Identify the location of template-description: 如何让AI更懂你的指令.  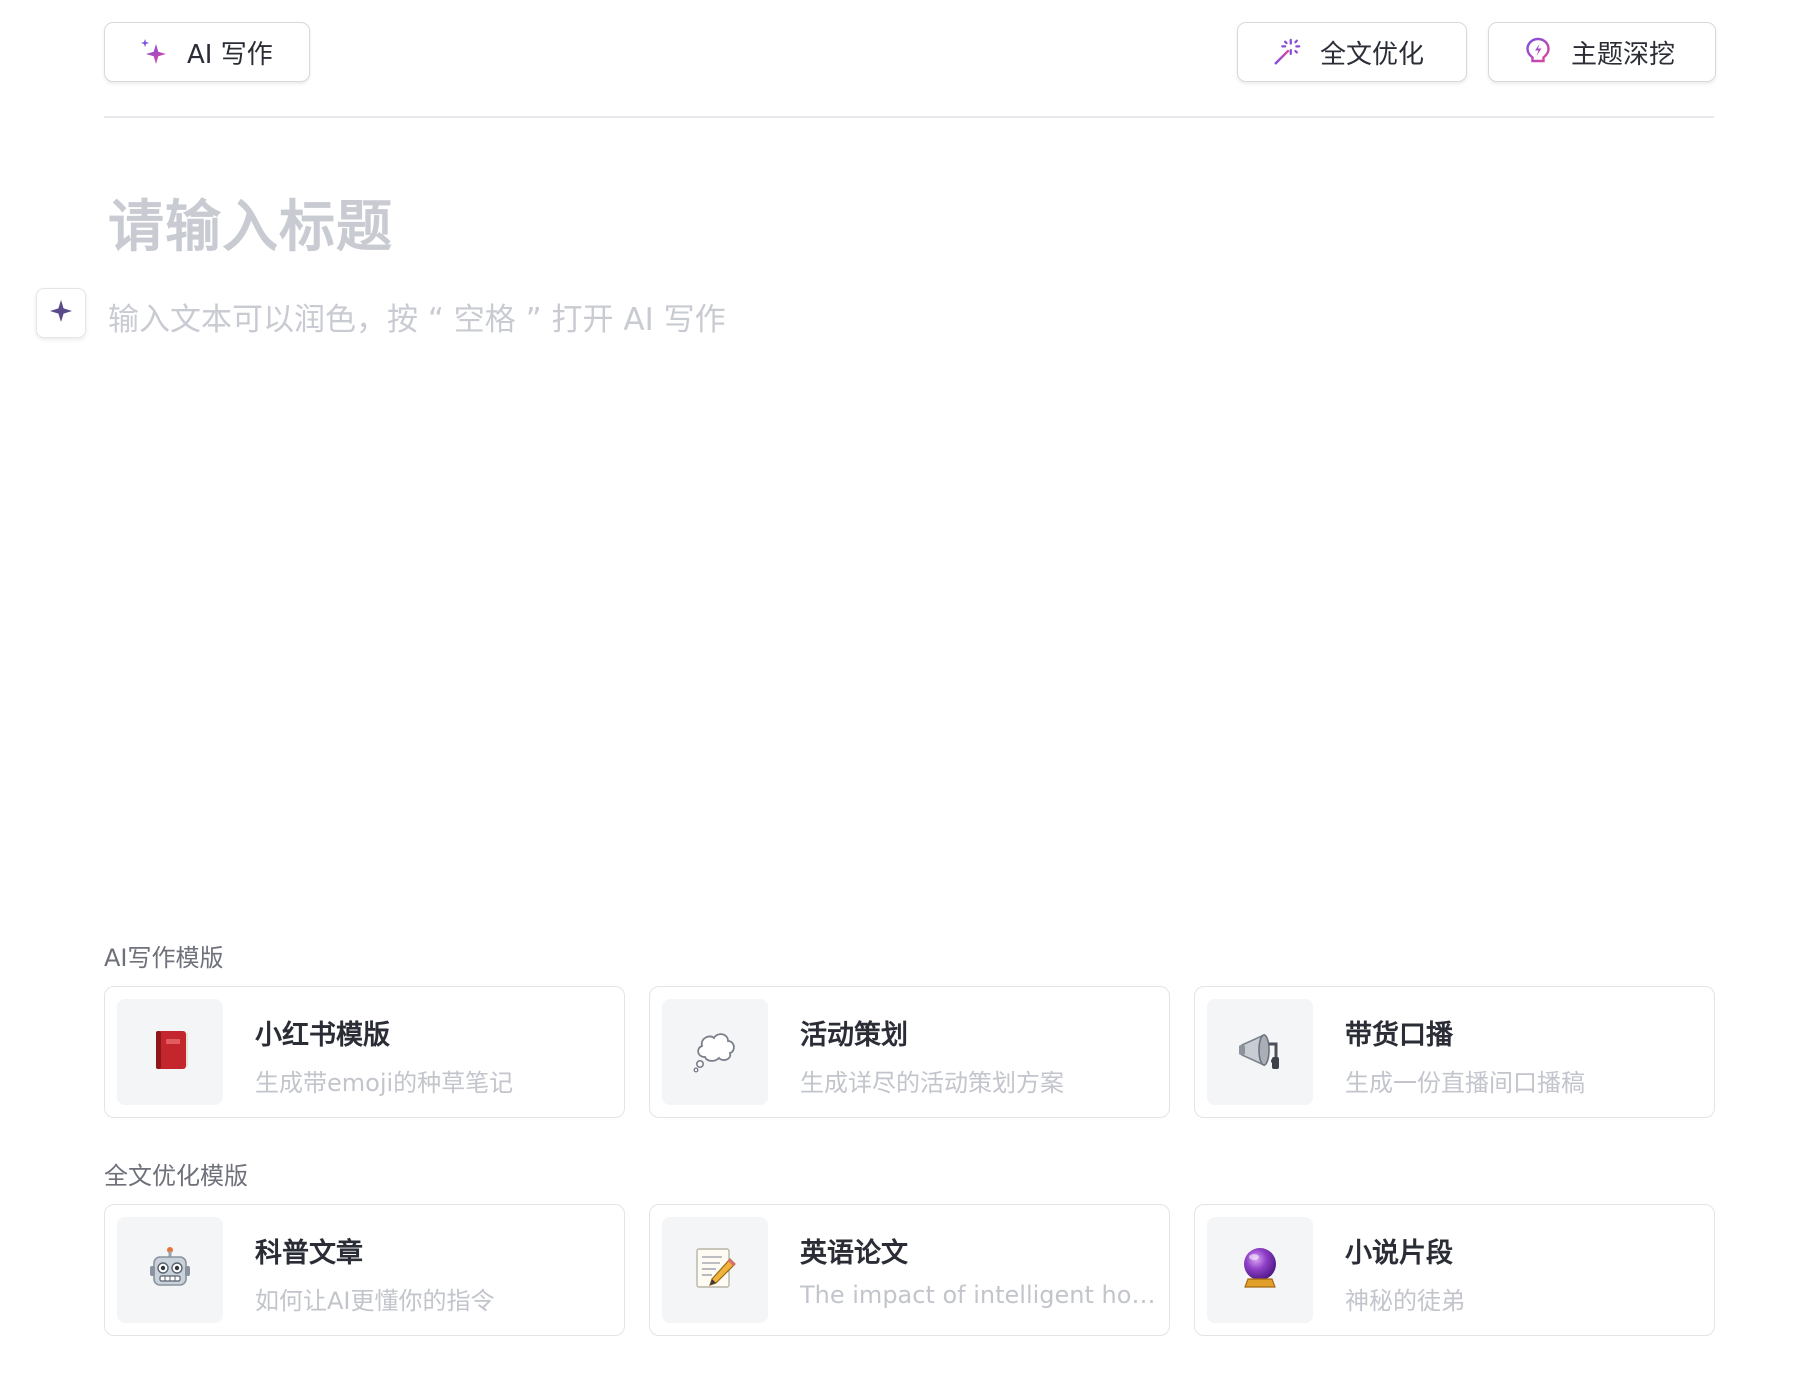
(375, 1301).